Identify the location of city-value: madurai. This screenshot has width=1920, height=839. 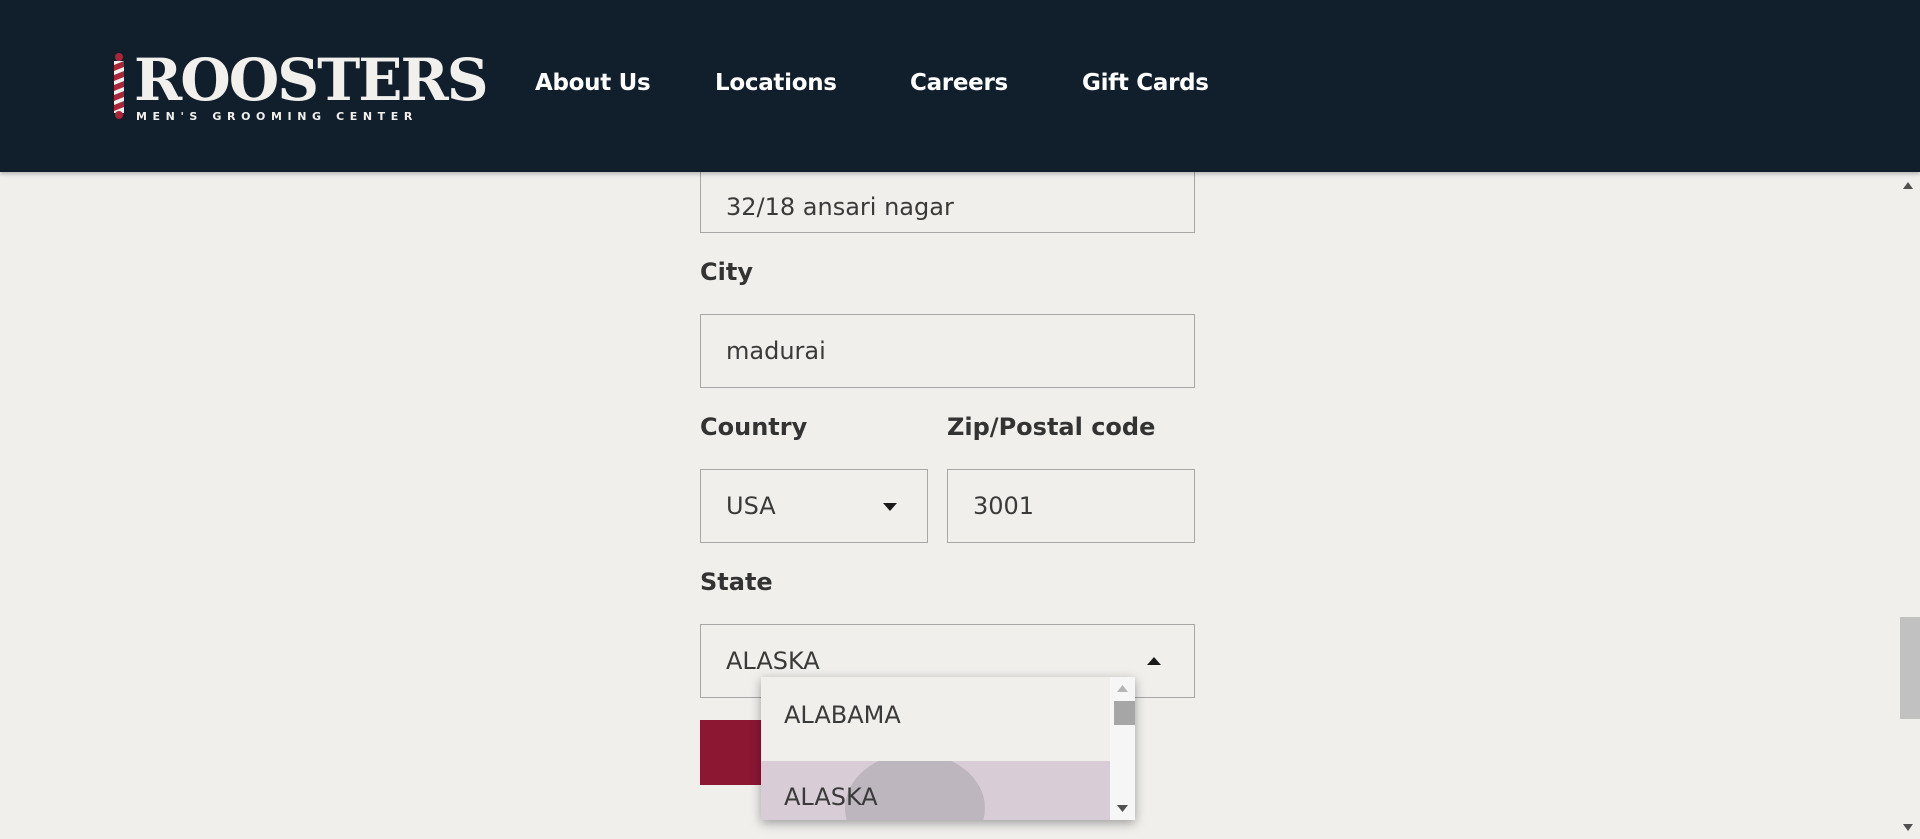
(776, 351).